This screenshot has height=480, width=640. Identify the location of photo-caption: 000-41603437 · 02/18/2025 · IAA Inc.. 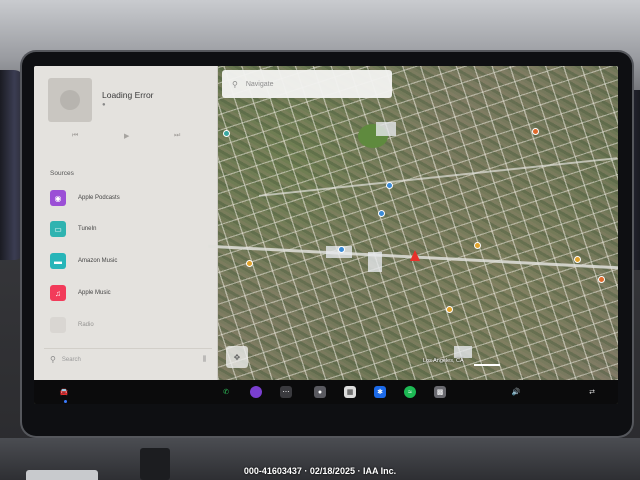
(320, 471).